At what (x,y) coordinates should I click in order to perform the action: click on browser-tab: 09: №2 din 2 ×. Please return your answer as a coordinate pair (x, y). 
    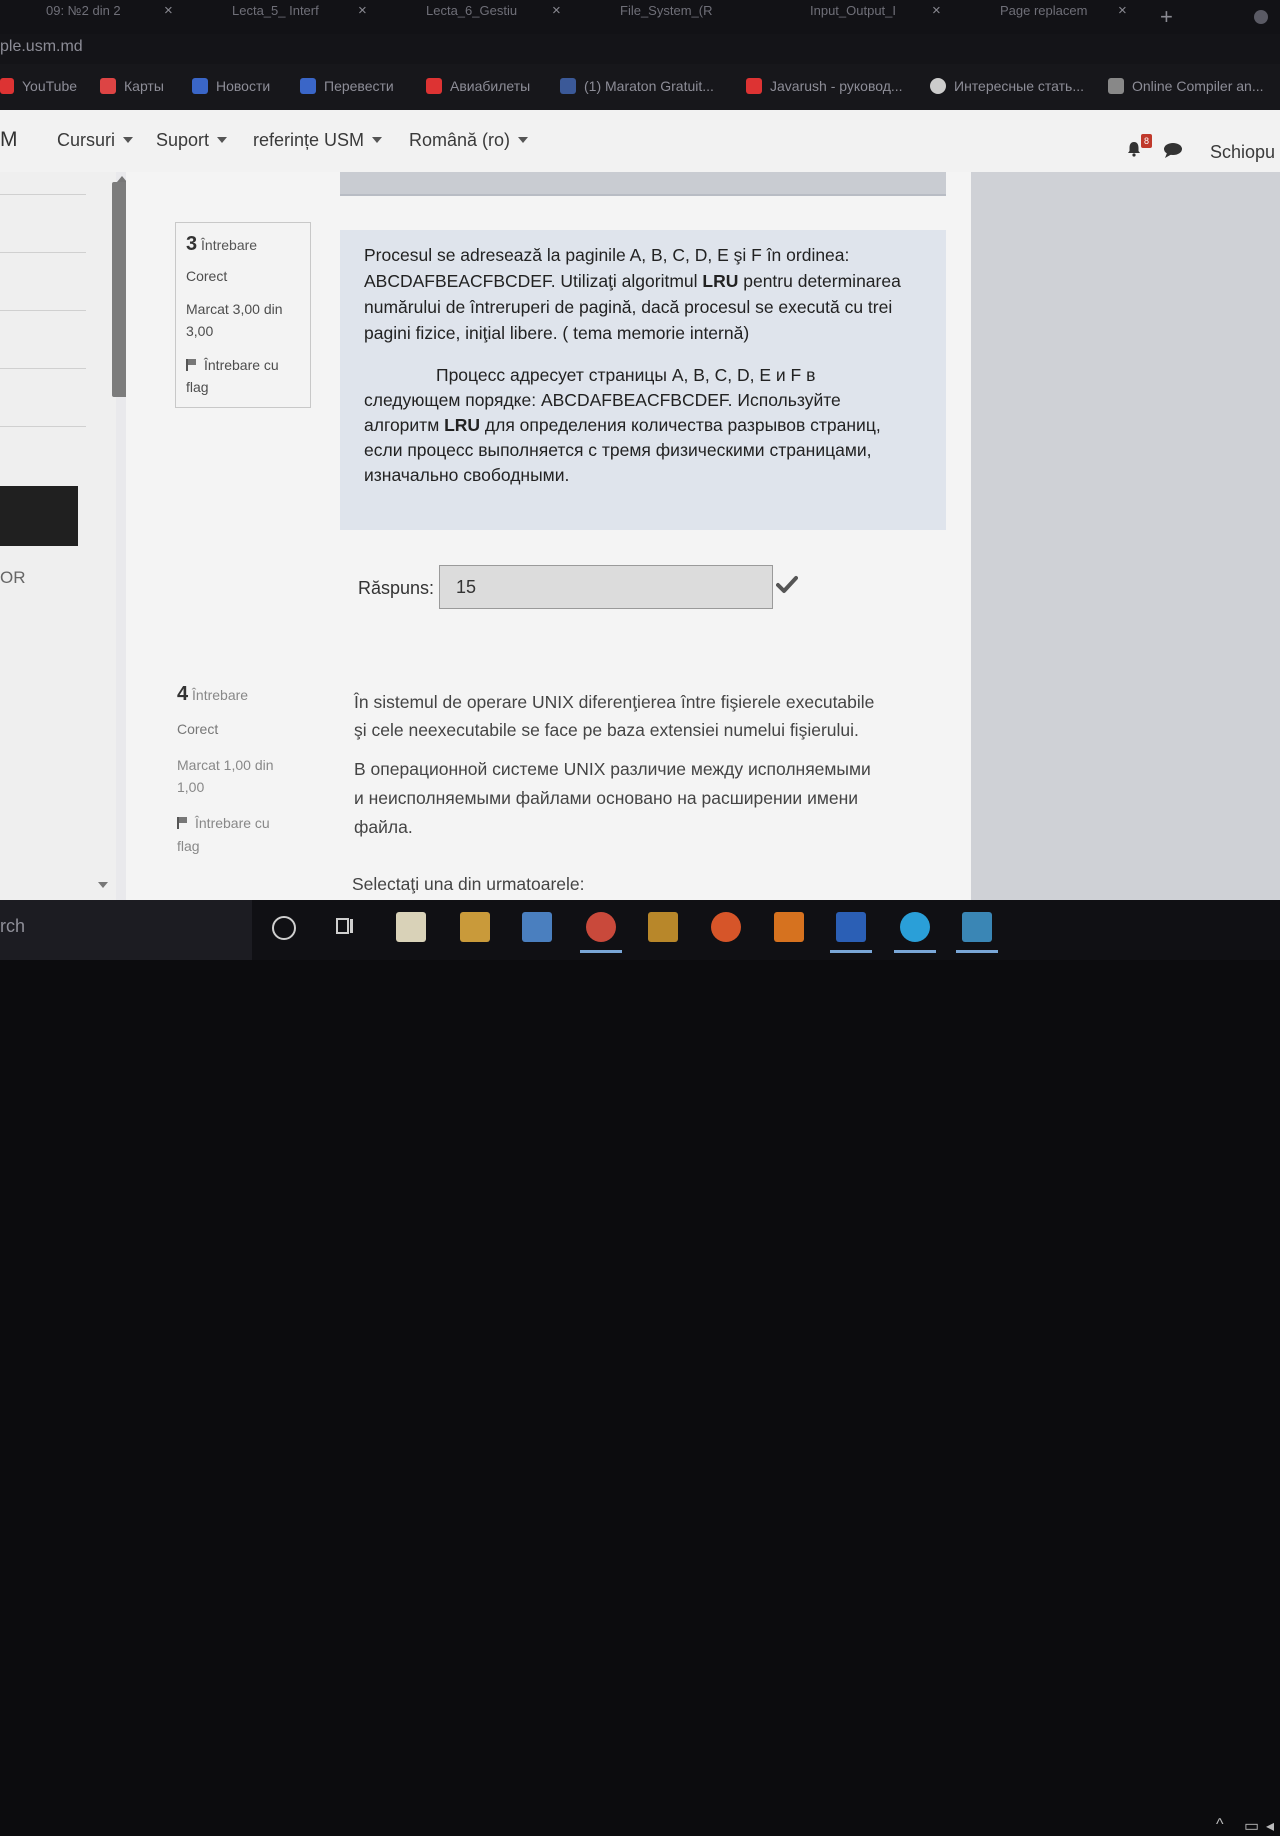
    Looking at the image, I should click on (109, 15).